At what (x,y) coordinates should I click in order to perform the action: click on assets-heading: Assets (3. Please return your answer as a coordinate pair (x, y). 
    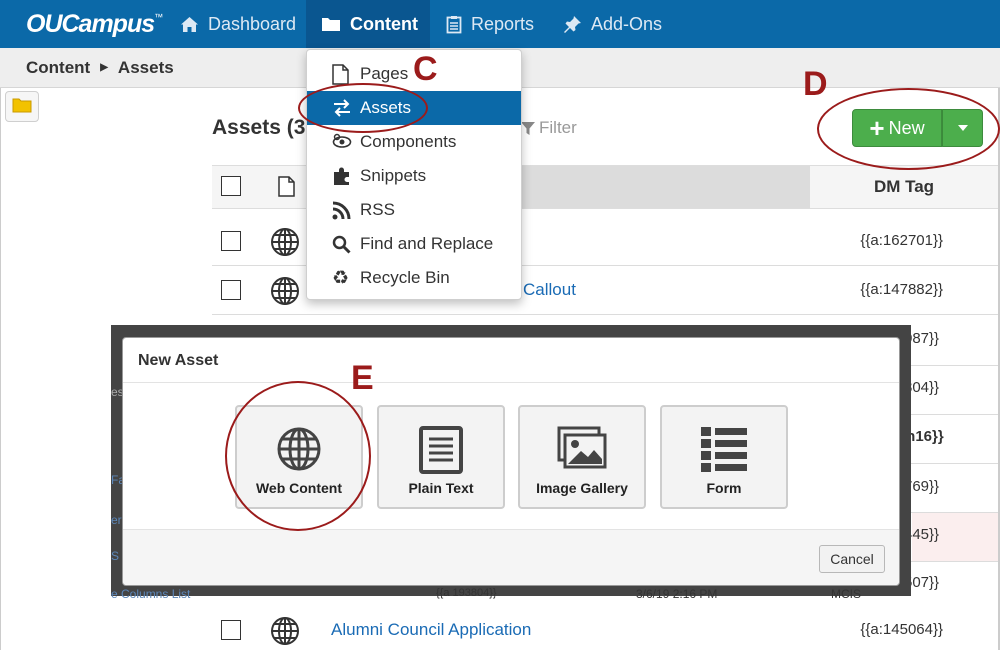
    Looking at the image, I should click on (259, 127).